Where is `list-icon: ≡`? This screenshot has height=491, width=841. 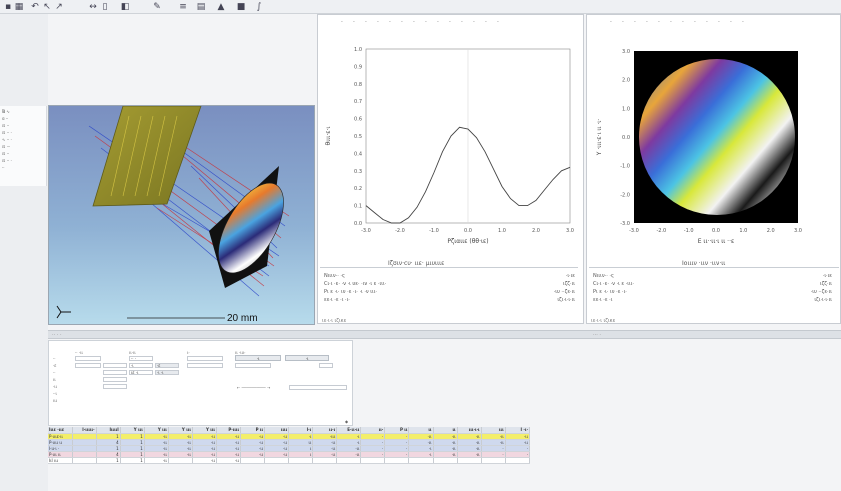 list-icon: ≡ is located at coordinates (183, 7).